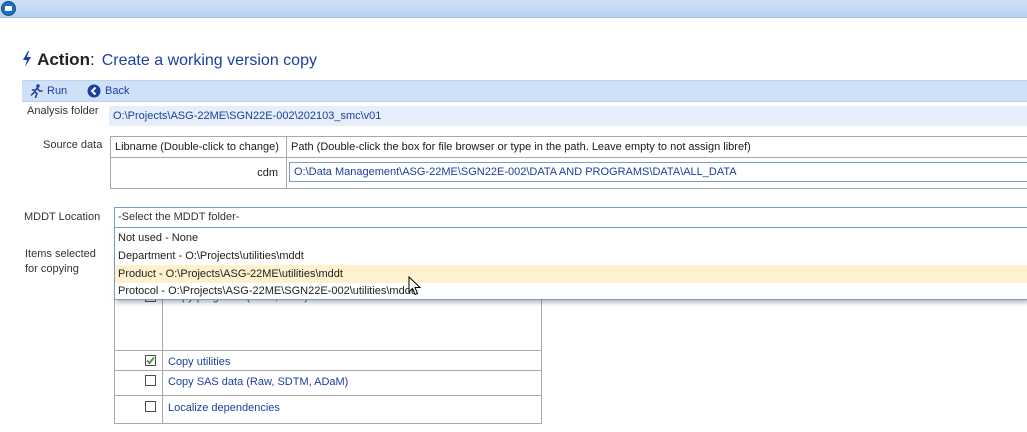 The height and width of the screenshot is (432, 1027). Describe the element at coordinates (62, 217) in the screenshot. I see `mddt-location-label: MDDT Location` at that location.